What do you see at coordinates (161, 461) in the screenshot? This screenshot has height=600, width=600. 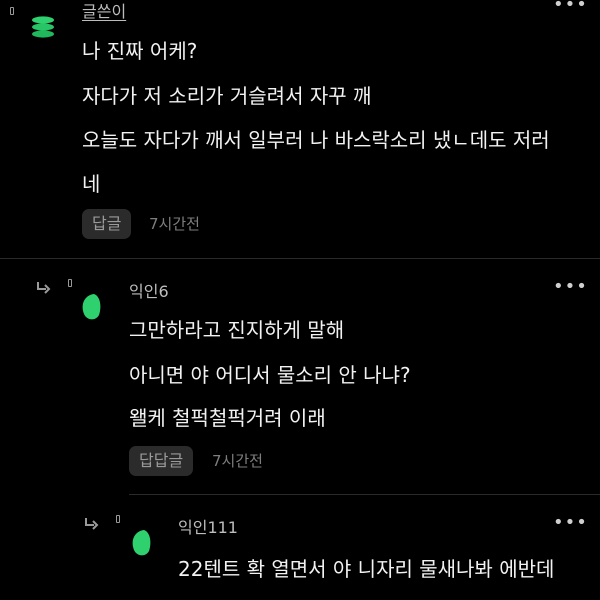 I see `reply-button: 답답글` at bounding box center [161, 461].